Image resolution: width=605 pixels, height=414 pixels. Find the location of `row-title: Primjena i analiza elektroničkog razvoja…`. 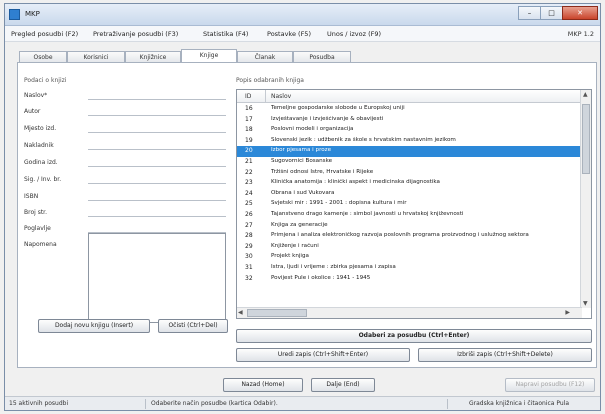

row-title: Primjena i analiza elektroničkog razvoja… is located at coordinates (400, 235).